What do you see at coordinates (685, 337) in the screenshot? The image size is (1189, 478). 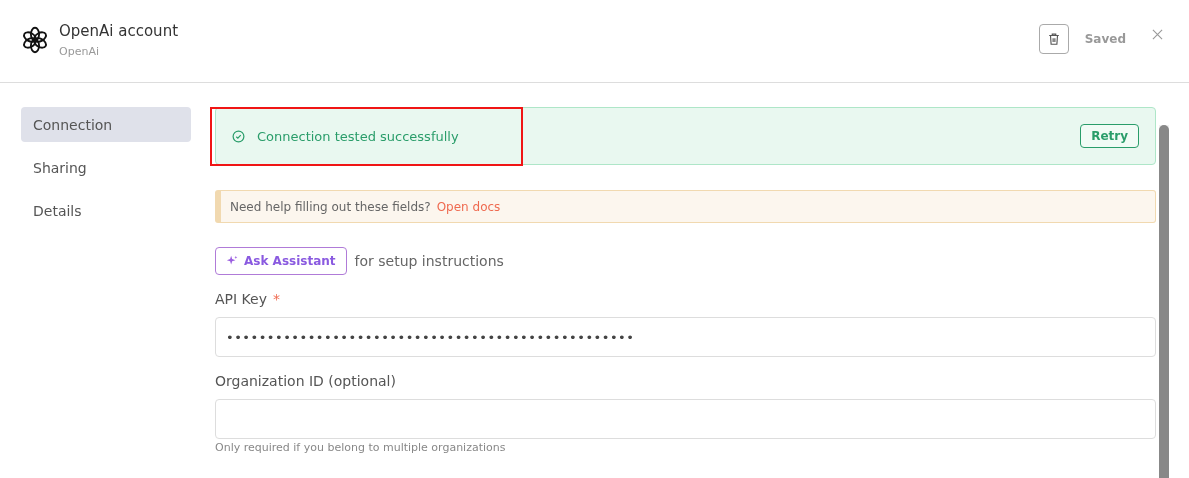 I see `input-field: ••••••••••••••••••••••••••••••••••••••••••••••••••` at bounding box center [685, 337].